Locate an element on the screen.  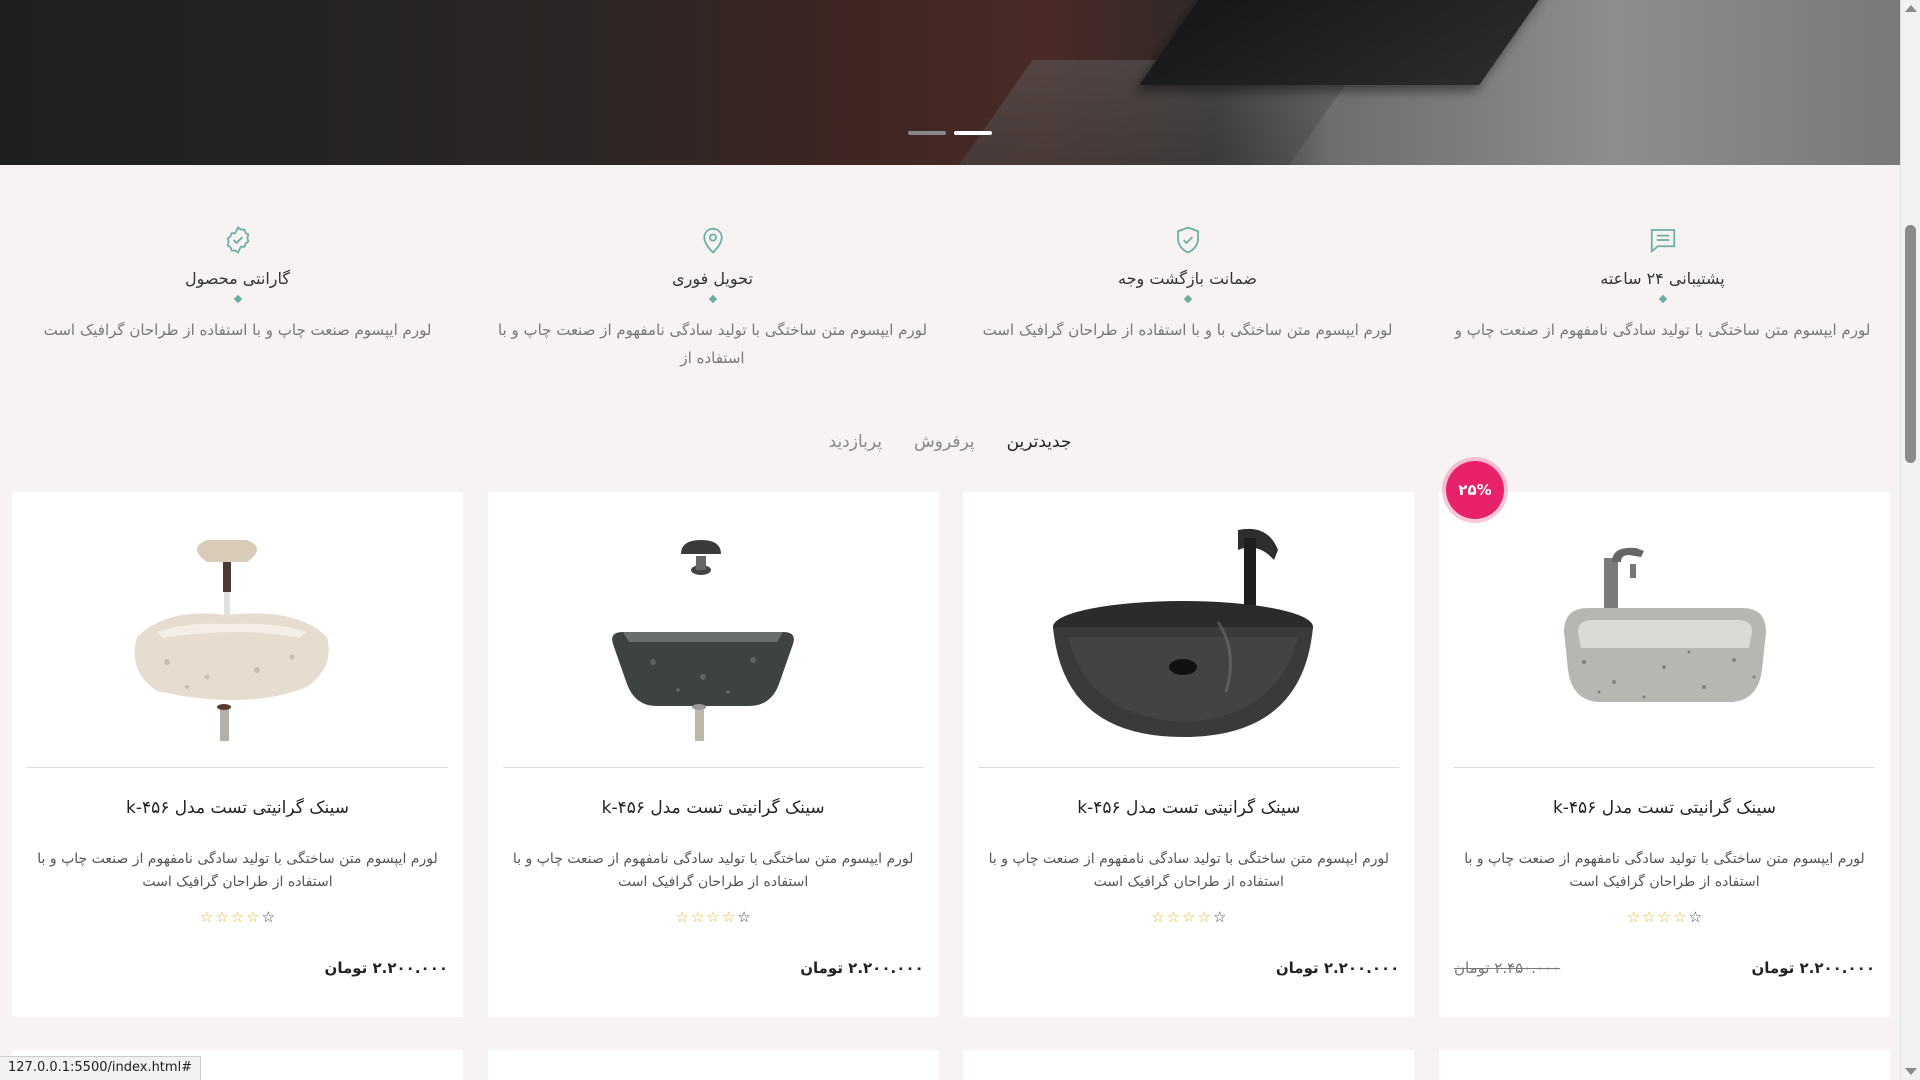
product-grid-next-row is located at coordinates (951, 1065).